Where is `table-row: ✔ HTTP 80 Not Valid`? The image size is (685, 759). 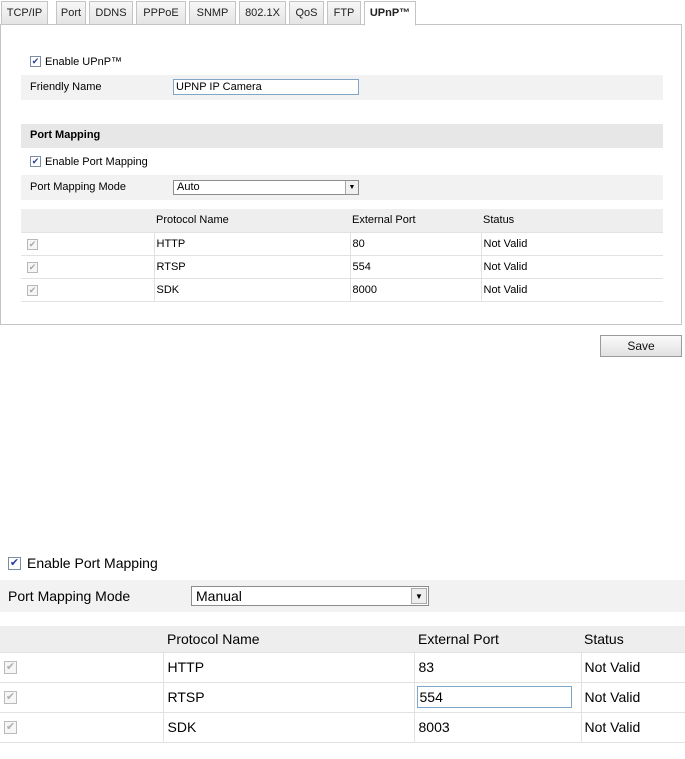 table-row: ✔ HTTP 80 Not Valid is located at coordinates (342, 244).